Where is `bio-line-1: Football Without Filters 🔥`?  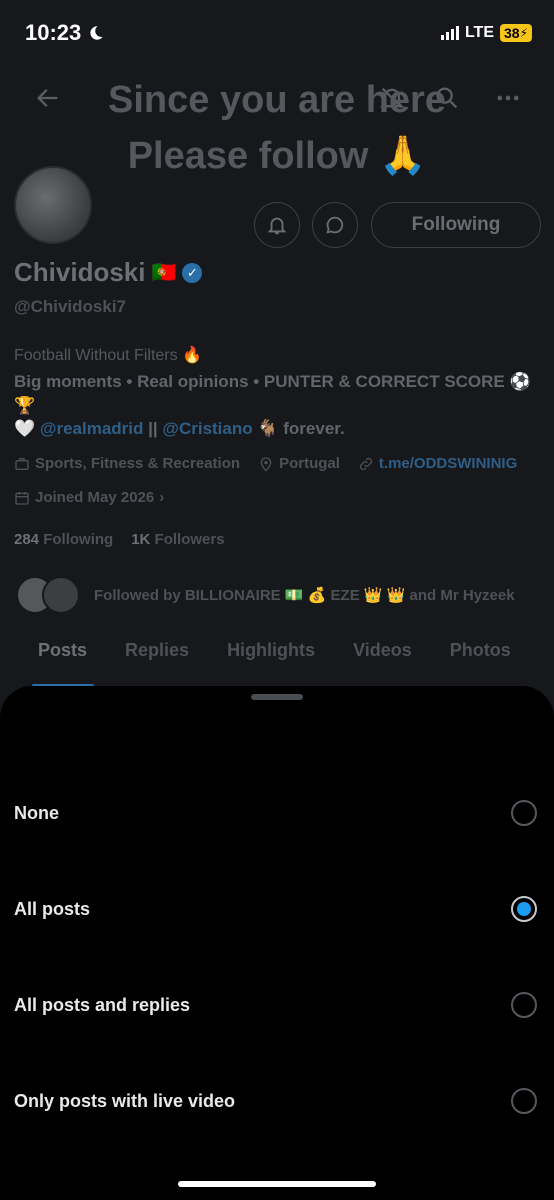
bio-line-1: Football Without Filters 🔥 is located at coordinates (108, 355).